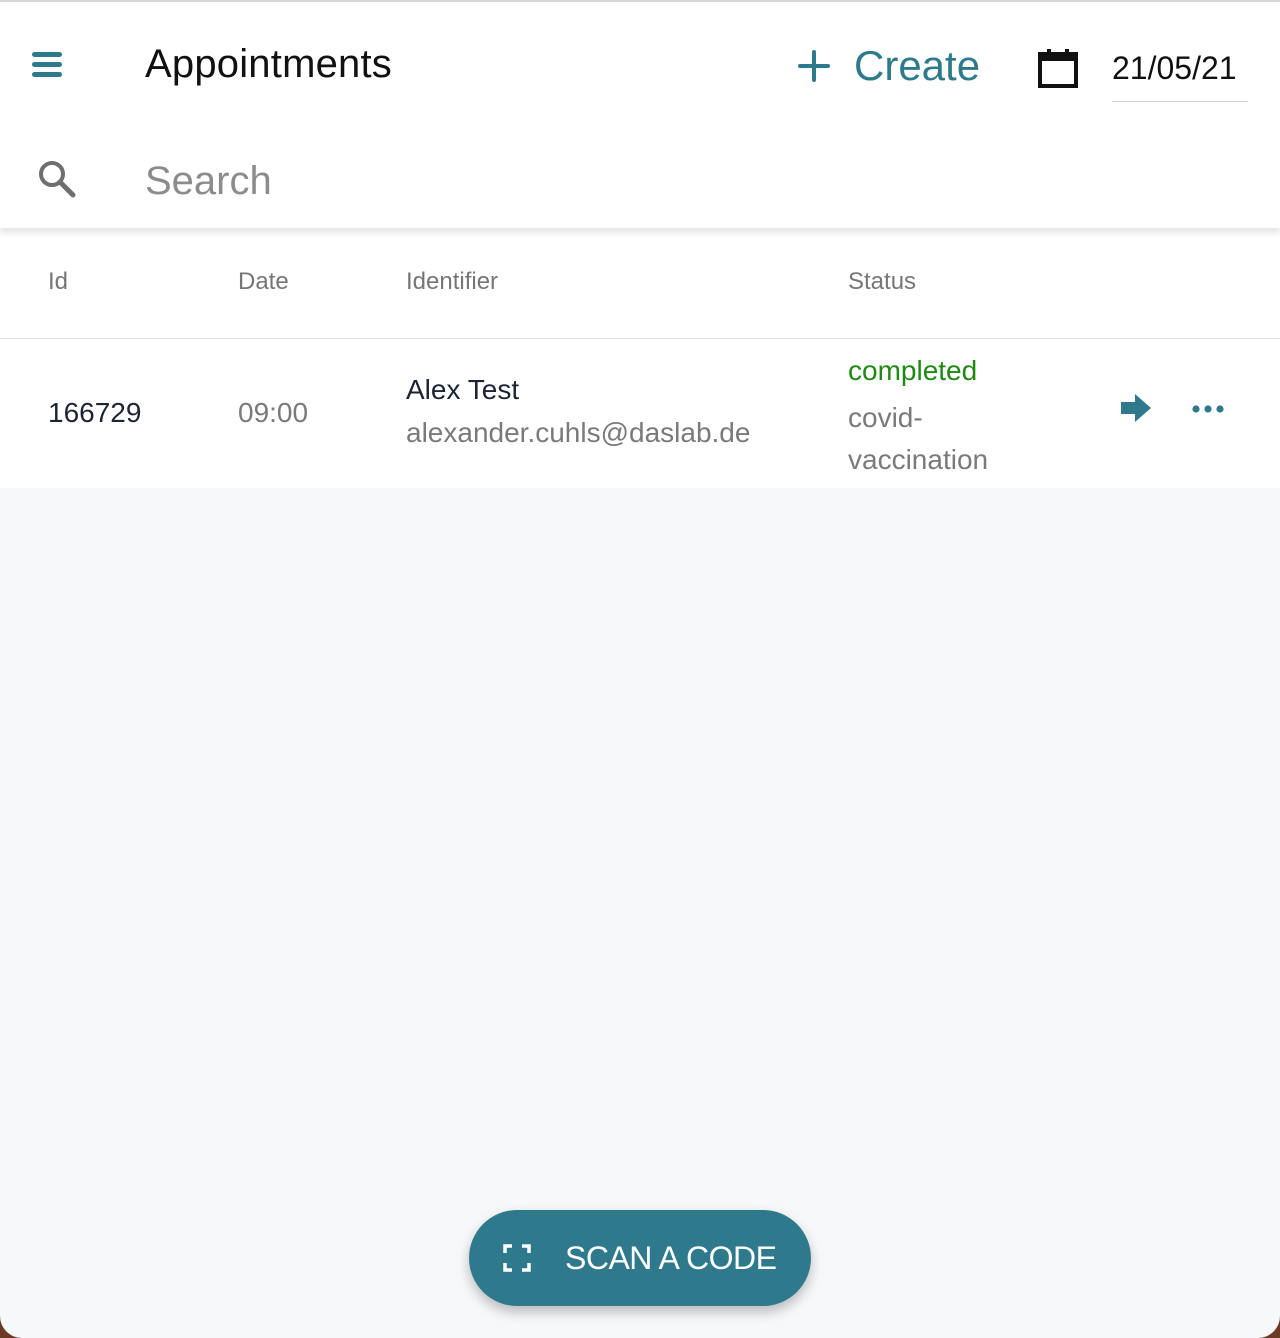 The width and height of the screenshot is (1280, 1338). What do you see at coordinates (671, 1258) in the screenshot?
I see `scan-code-label: SCAN A CODE` at bounding box center [671, 1258].